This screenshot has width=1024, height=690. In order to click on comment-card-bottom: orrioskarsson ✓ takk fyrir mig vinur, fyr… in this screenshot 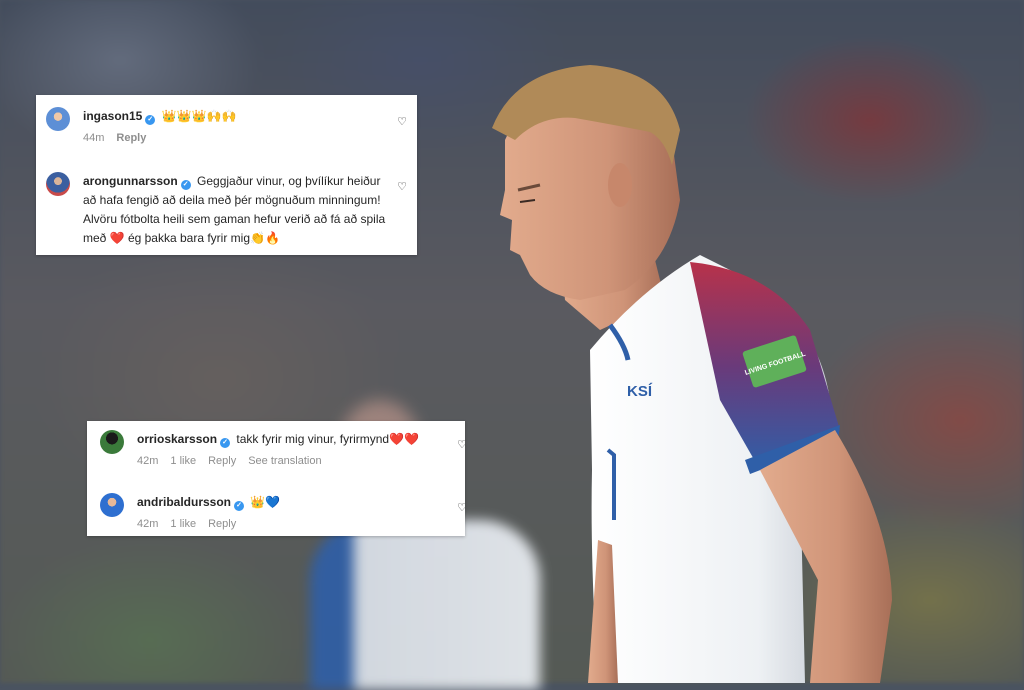, I will do `click(276, 478)`.